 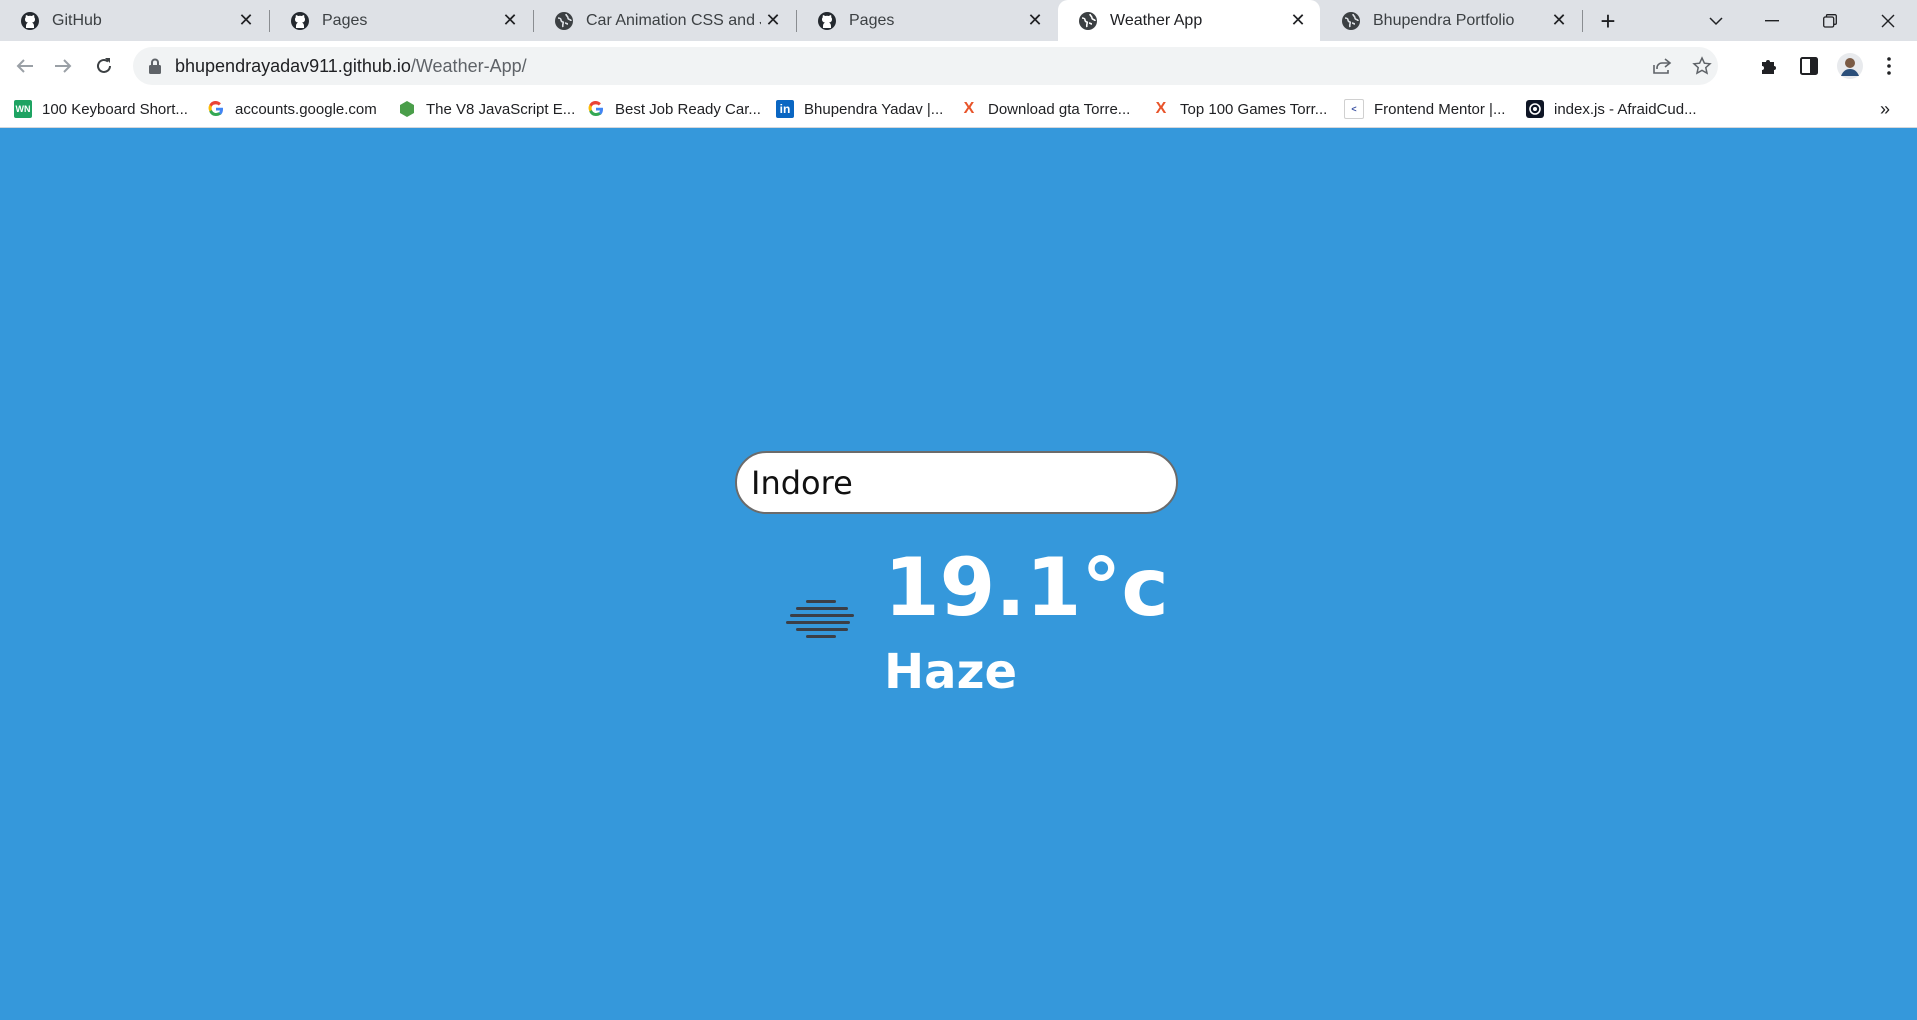 I want to click on close-icon, so click(x=1888, y=20).